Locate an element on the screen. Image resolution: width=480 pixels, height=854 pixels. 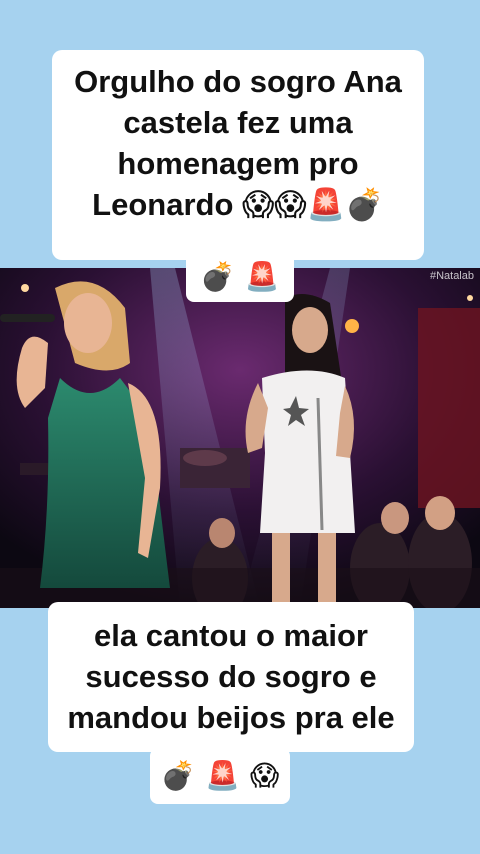
watermark: #Natalab is located at coordinates (451, 276).